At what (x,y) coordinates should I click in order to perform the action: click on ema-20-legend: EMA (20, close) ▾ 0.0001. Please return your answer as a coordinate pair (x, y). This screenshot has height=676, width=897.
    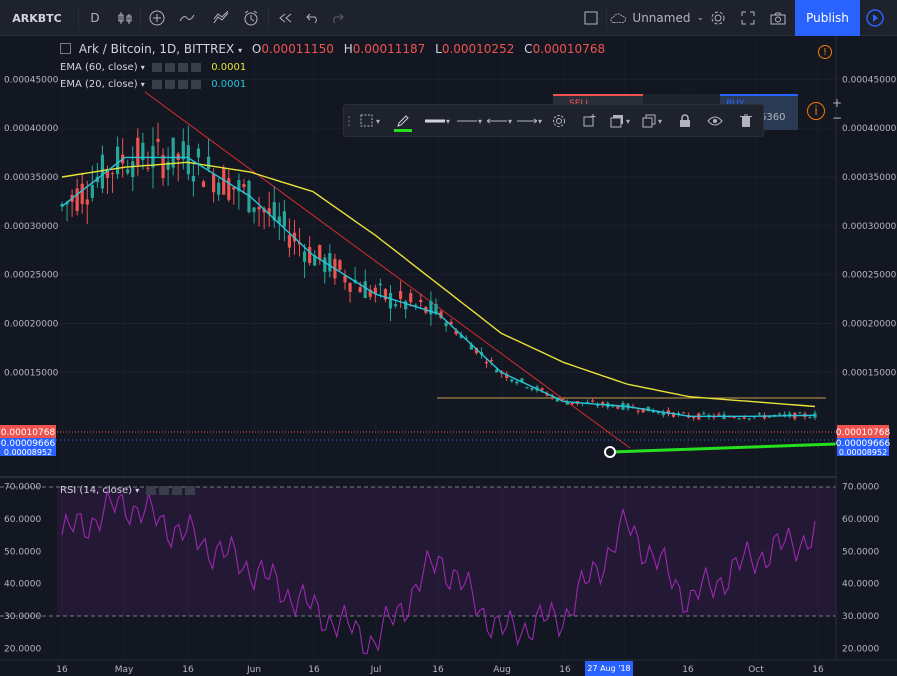
    Looking at the image, I should click on (153, 84).